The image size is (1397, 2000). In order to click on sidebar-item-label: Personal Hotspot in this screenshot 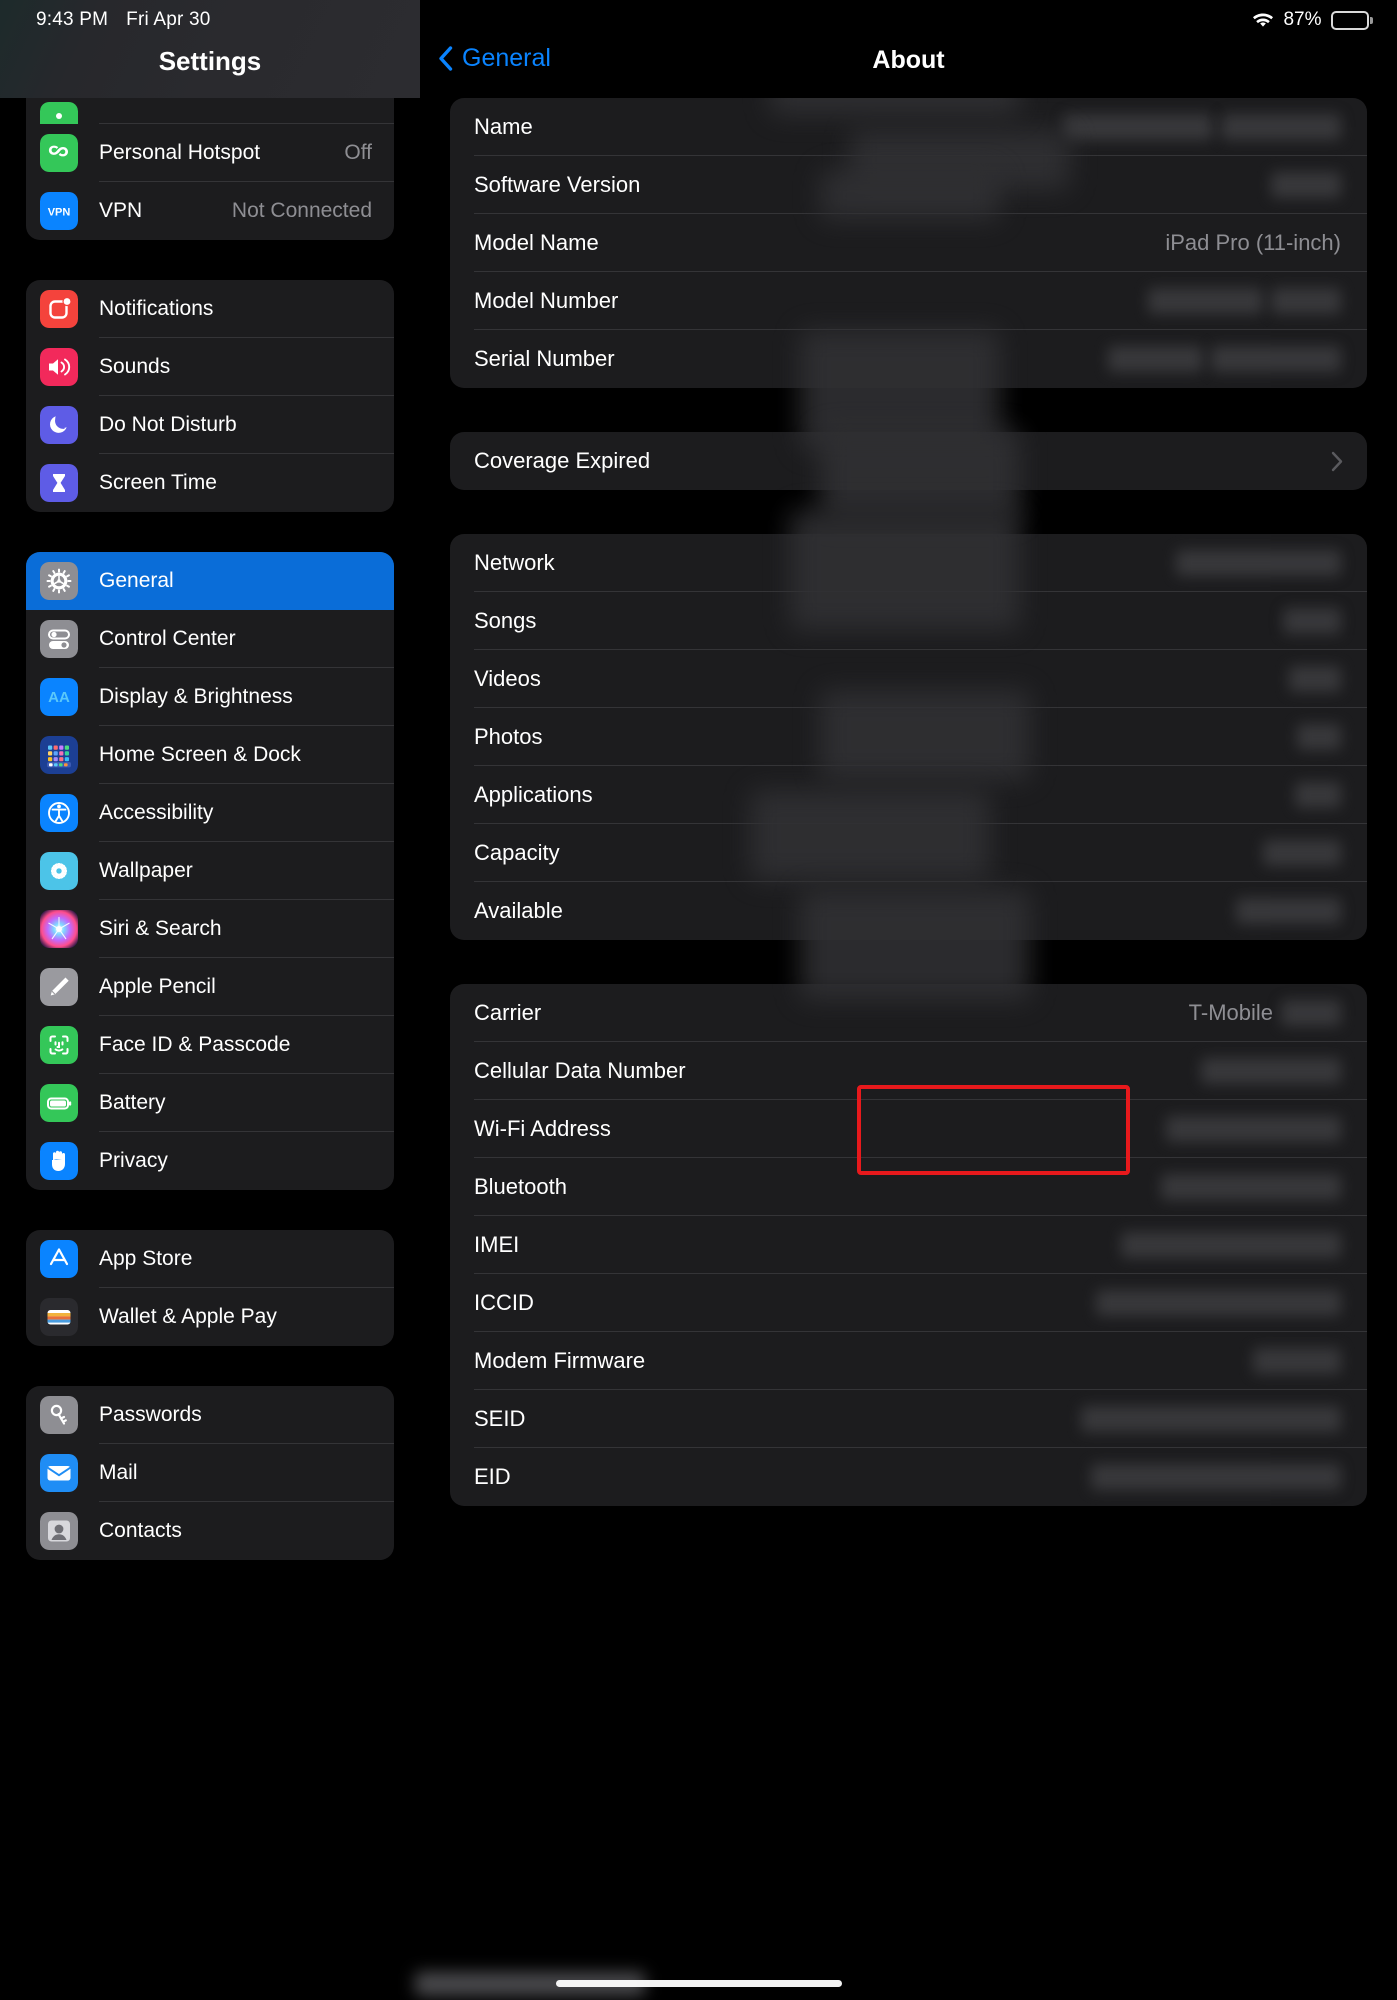, I will do `click(180, 152)`.